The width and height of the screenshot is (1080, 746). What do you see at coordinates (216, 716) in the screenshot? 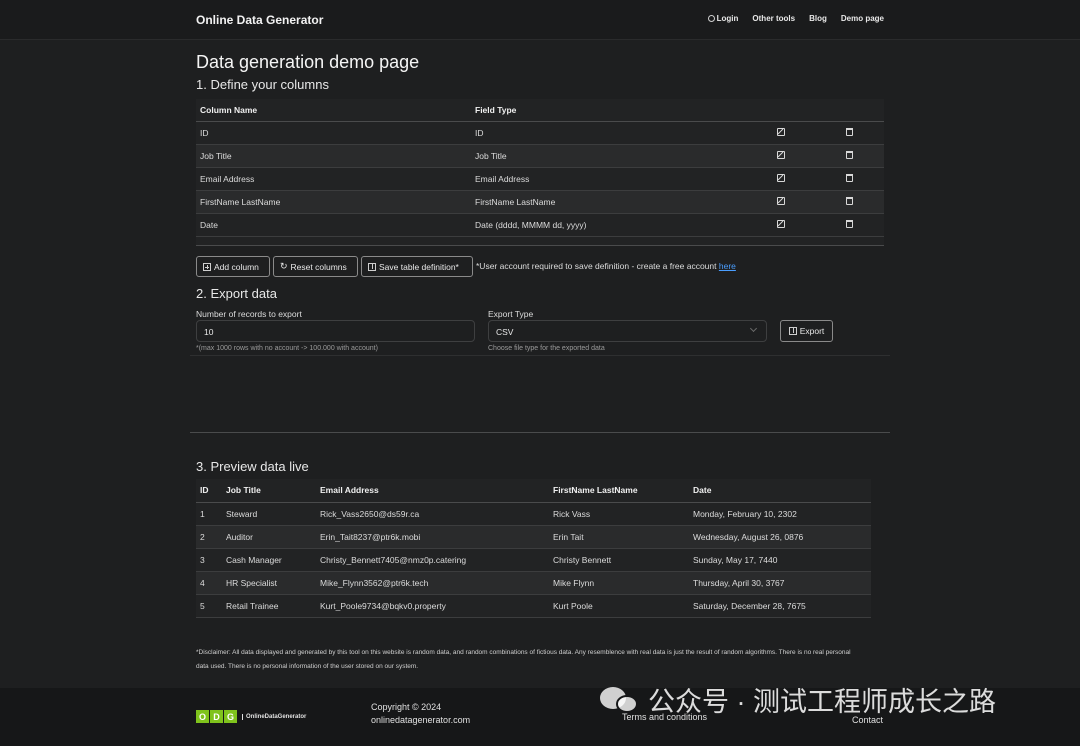
I see `logo-letter: D` at bounding box center [216, 716].